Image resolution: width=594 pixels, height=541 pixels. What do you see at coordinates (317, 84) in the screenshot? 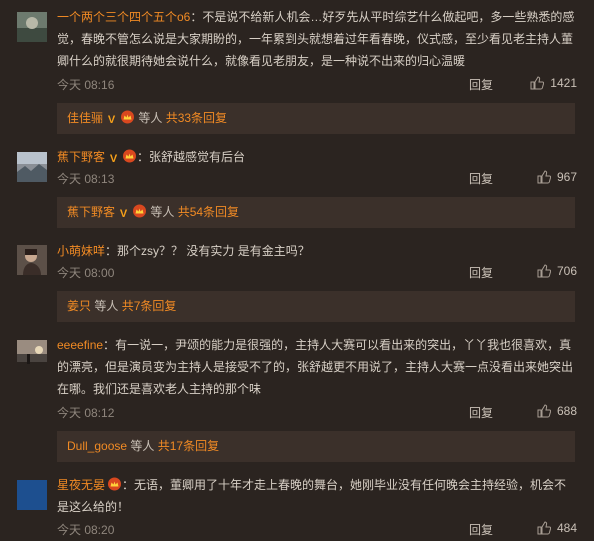
I see `comment-meta: 今天 08:16 回复 1421` at bounding box center [317, 84].